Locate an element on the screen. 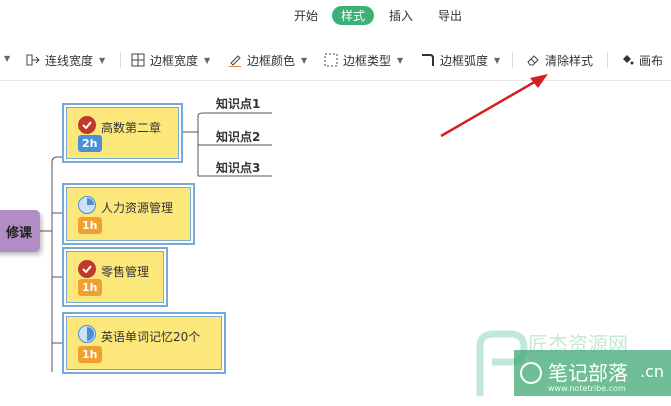  root-topic-label: 修课 is located at coordinates (18, 233).